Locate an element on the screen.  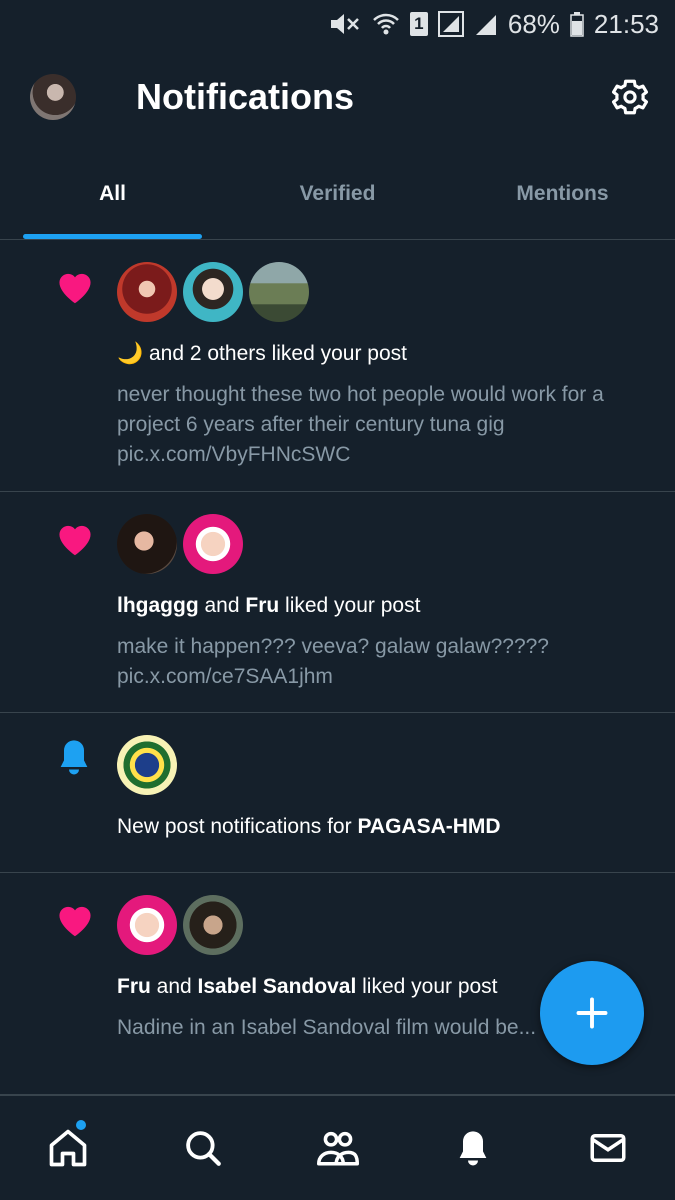
tab-verified-label: Verified is located at coordinates (337, 193).